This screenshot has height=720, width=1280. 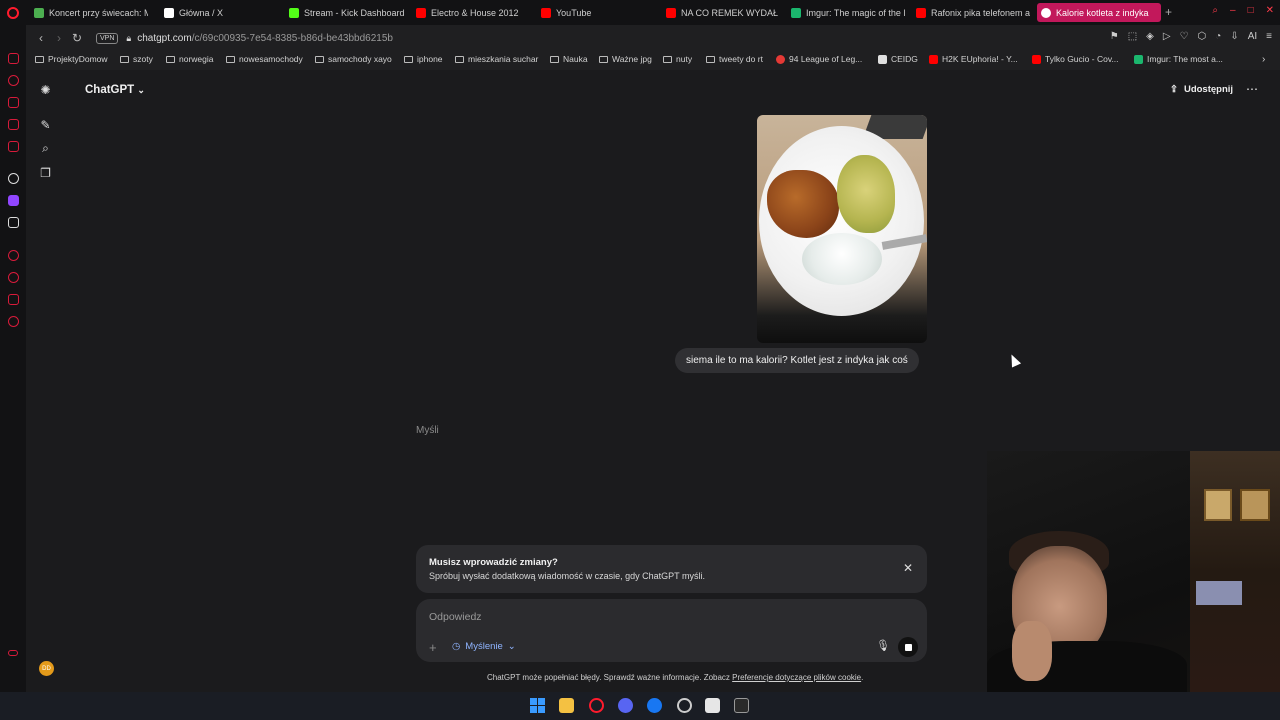 What do you see at coordinates (908, 568) in the screenshot?
I see `close-icon: ✕` at bounding box center [908, 568].